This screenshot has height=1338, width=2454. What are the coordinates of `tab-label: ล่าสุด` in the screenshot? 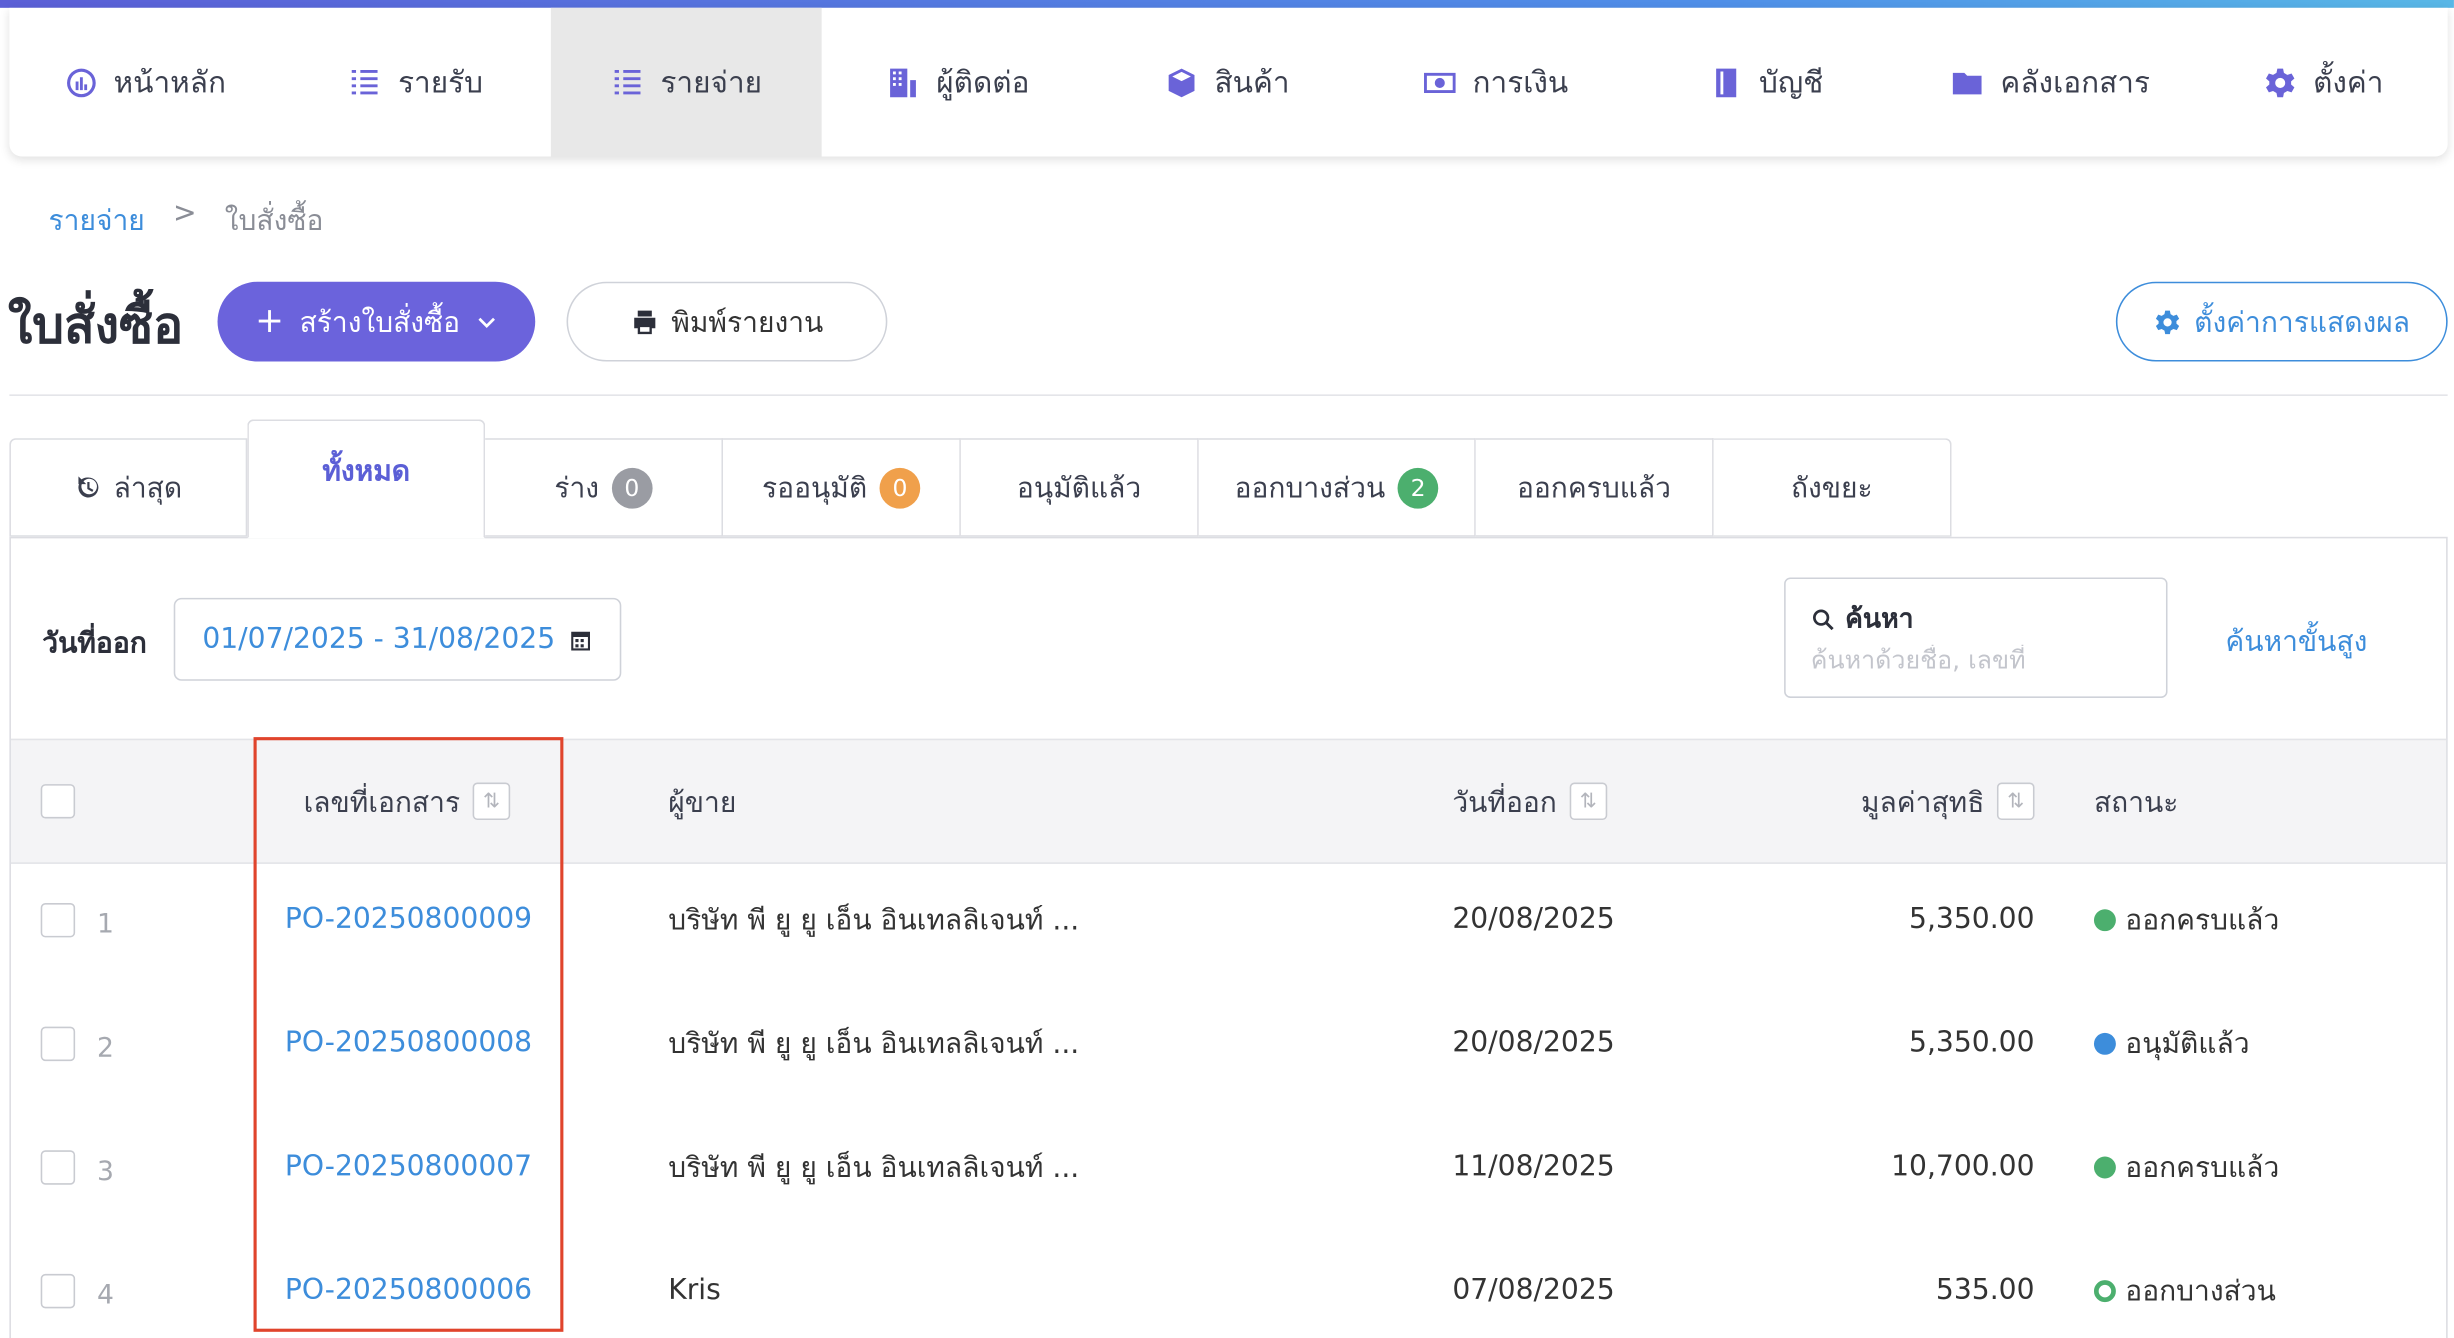 It's located at (148, 489).